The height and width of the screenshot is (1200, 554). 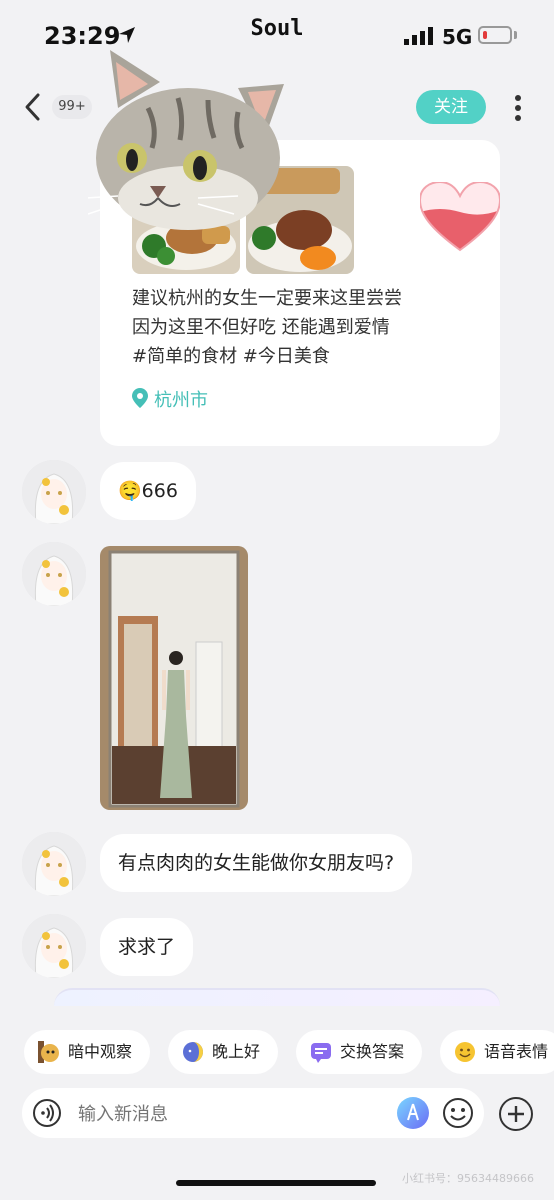 What do you see at coordinates (413, 1113) in the screenshot?
I see `ai-assistant-icon` at bounding box center [413, 1113].